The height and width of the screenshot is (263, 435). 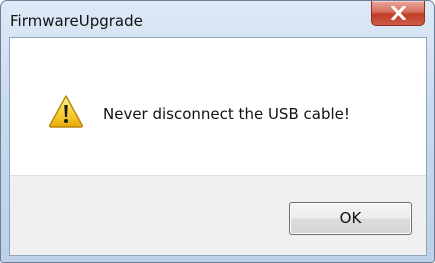 I want to click on window-title: FirmwareUpgrade, so click(x=76, y=21).